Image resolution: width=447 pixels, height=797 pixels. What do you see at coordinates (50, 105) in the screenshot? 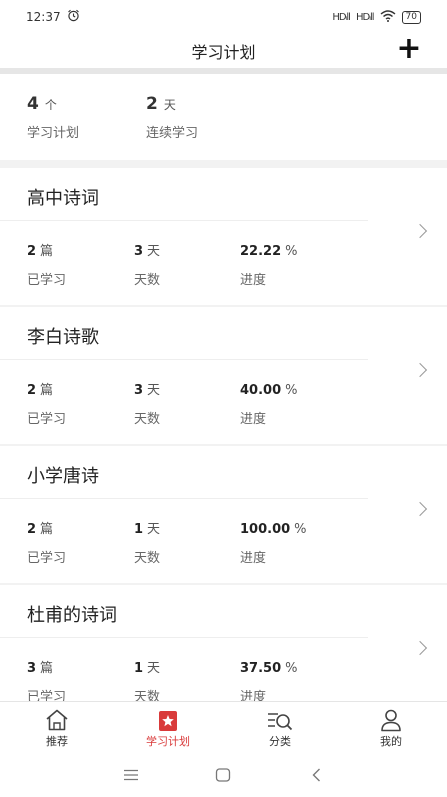
I see `plans-unit: 个` at bounding box center [50, 105].